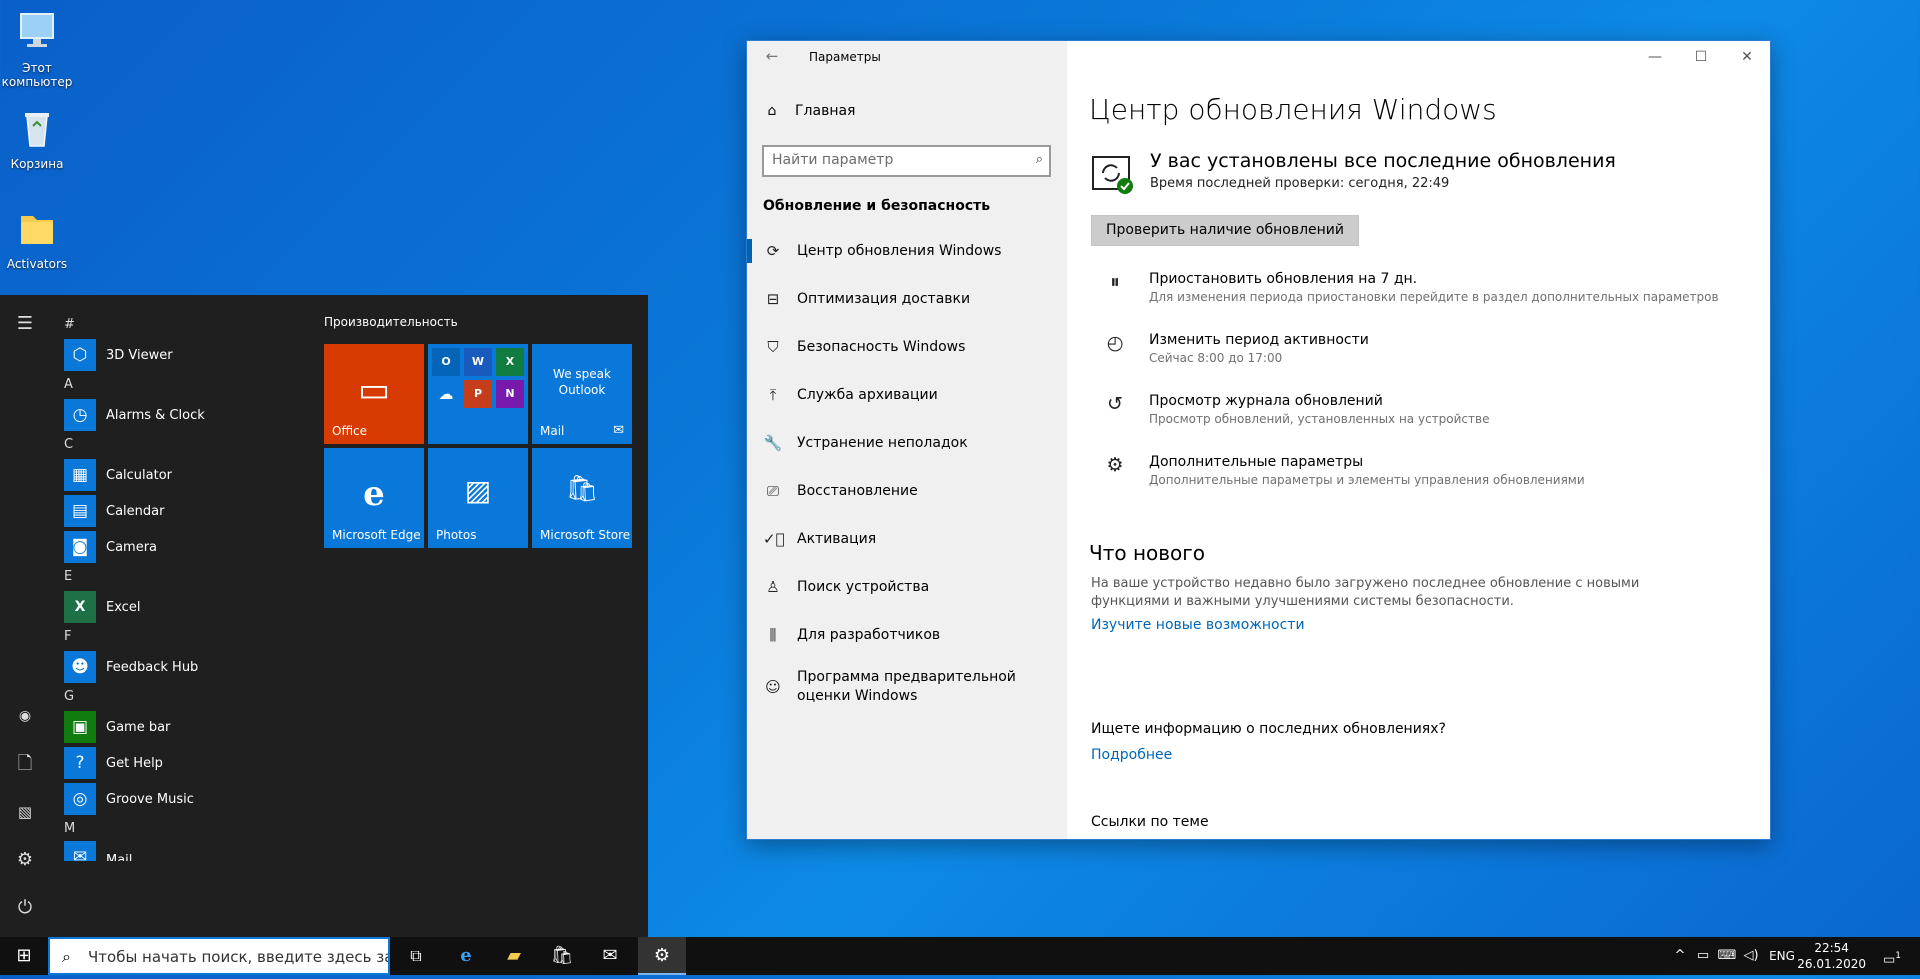 The height and width of the screenshot is (979, 1920). Describe the element at coordinates (907, 251) in the screenshot. I see `nav-item-windows-update: ⟳ Центр обновления Windows` at that location.